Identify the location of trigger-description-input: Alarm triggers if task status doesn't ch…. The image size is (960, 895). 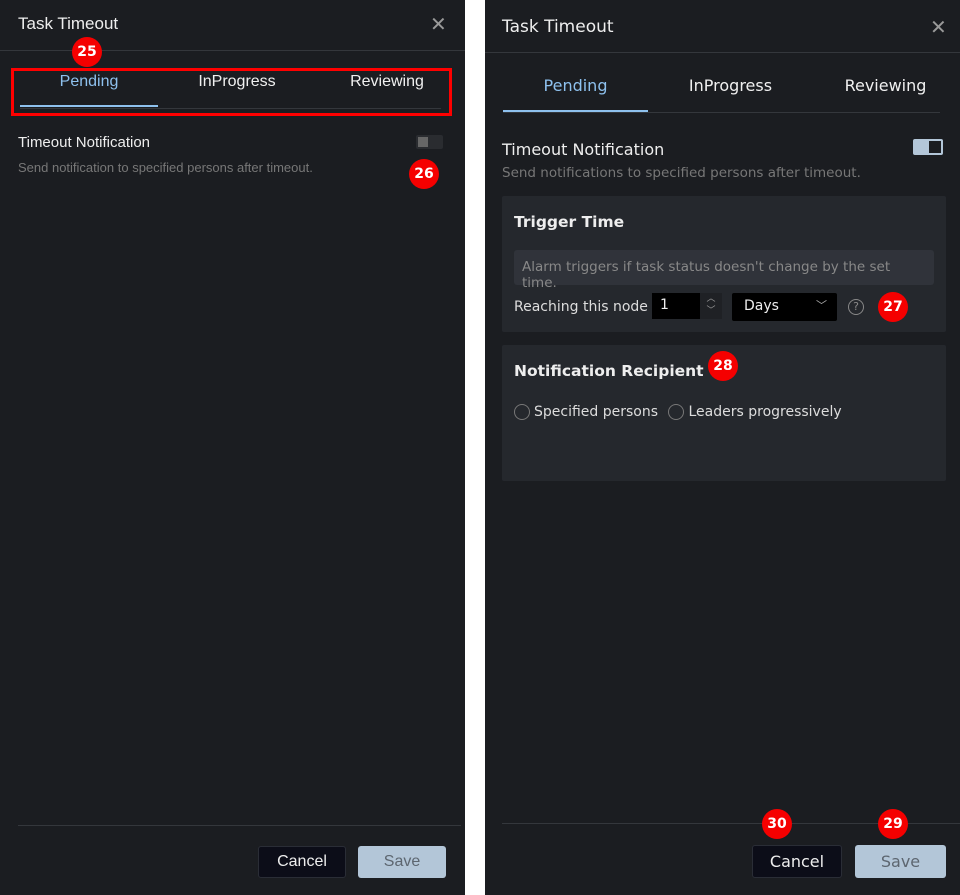
(724, 270).